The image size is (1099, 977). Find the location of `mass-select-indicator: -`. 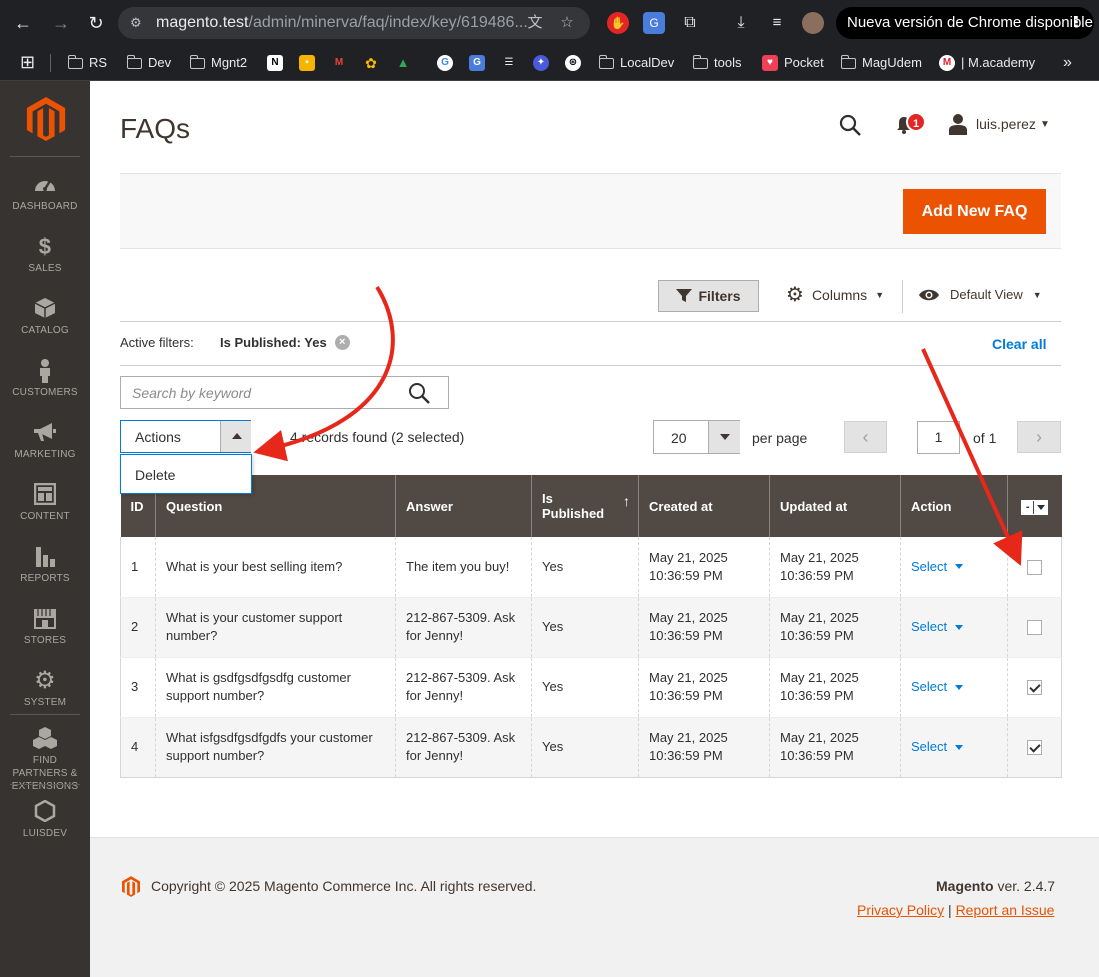

mass-select-indicator: - is located at coordinates (1028, 507).